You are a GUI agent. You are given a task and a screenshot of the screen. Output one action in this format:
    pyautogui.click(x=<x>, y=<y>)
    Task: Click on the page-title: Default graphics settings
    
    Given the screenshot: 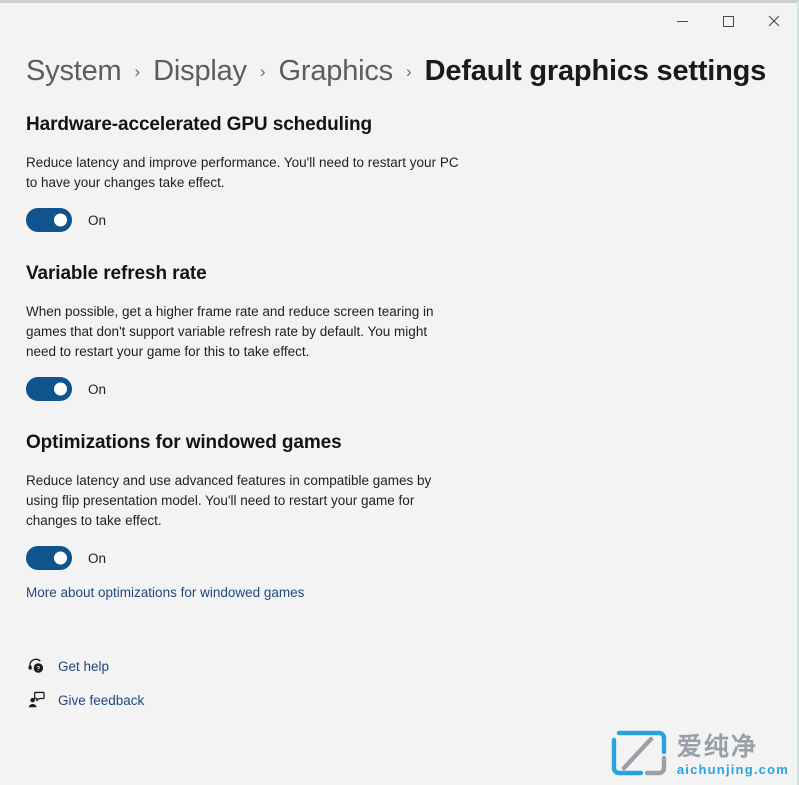 What is the action you would take?
    pyautogui.click(x=595, y=71)
    